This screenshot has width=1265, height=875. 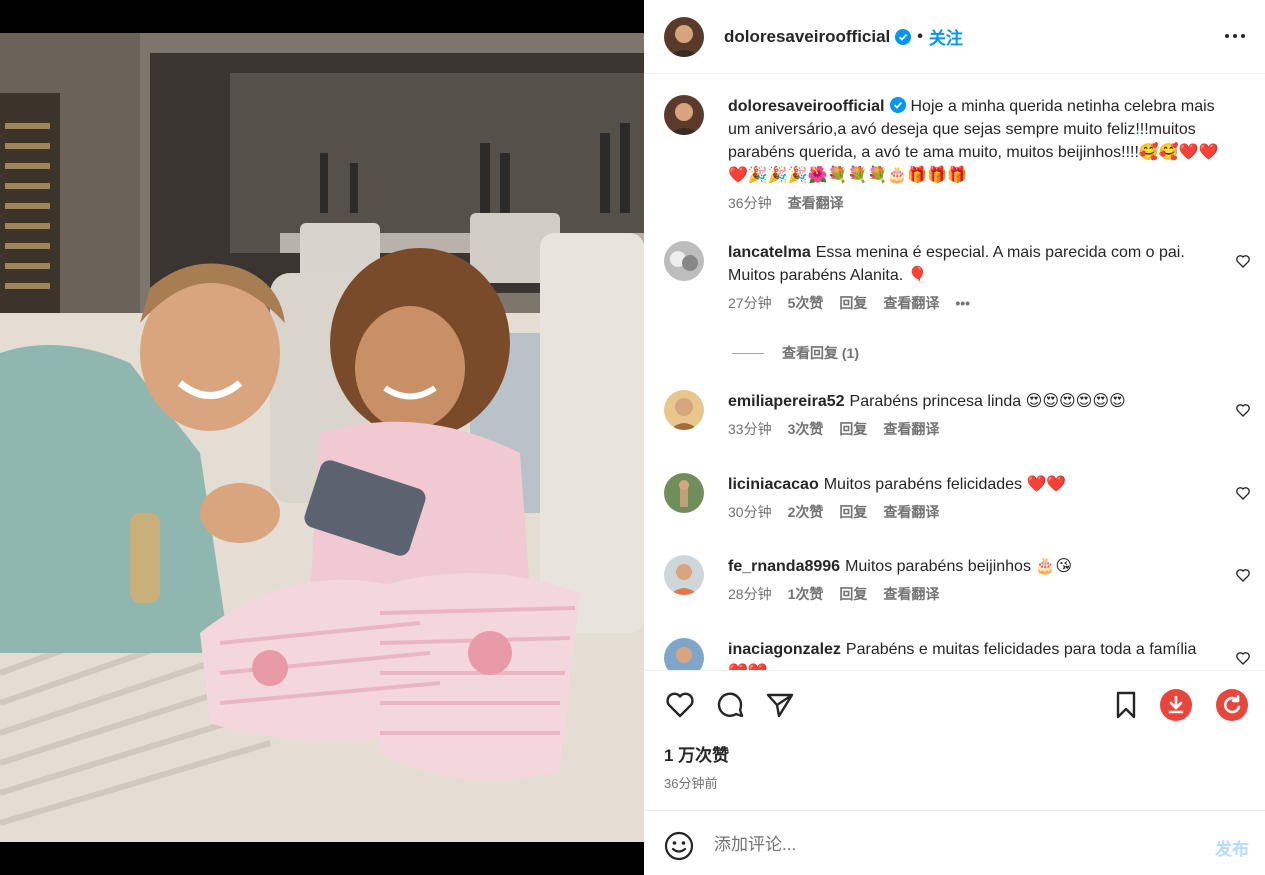 I want to click on comment-text: Muitos parabéns beijinhos 🎂😘, so click(x=958, y=566).